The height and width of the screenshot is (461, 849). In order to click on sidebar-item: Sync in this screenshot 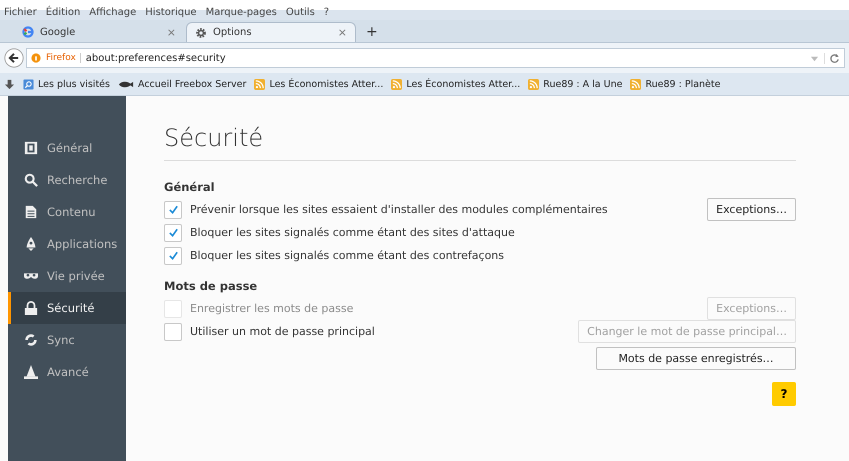, I will do `click(67, 340)`.